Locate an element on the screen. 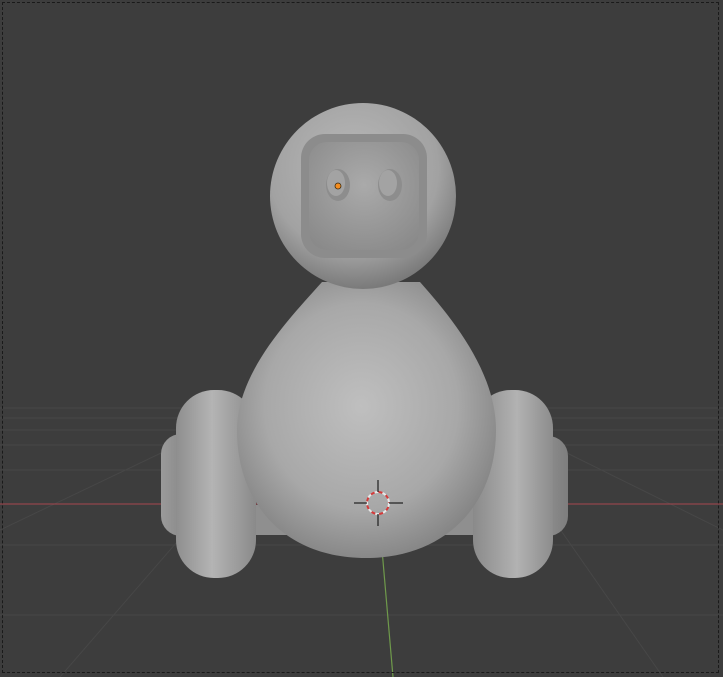 This screenshot has width=723, height=677. right-eye-highlight is located at coordinates (388, 183).